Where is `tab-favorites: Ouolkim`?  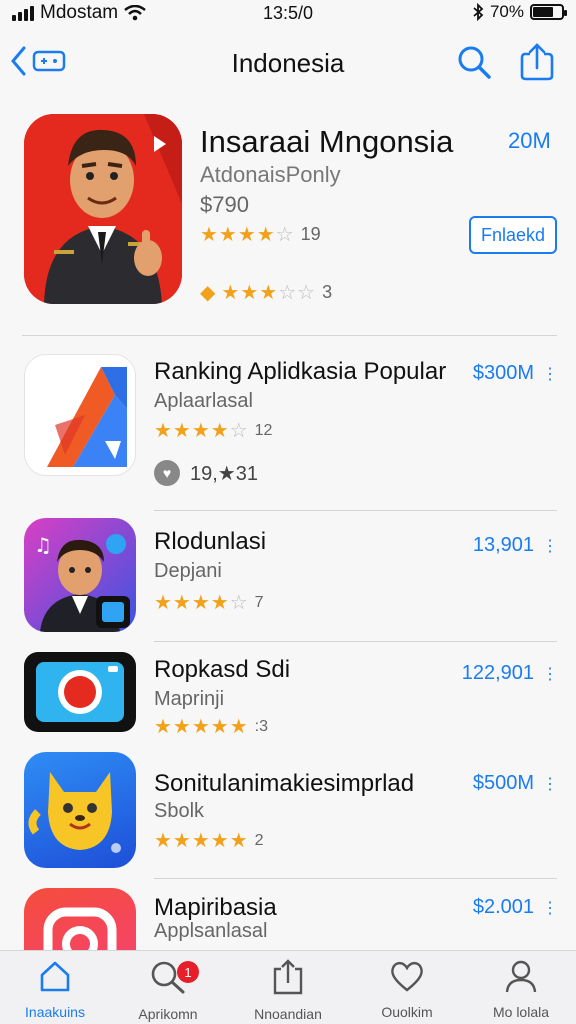
tab-favorites: Ouolkim is located at coordinates (407, 989).